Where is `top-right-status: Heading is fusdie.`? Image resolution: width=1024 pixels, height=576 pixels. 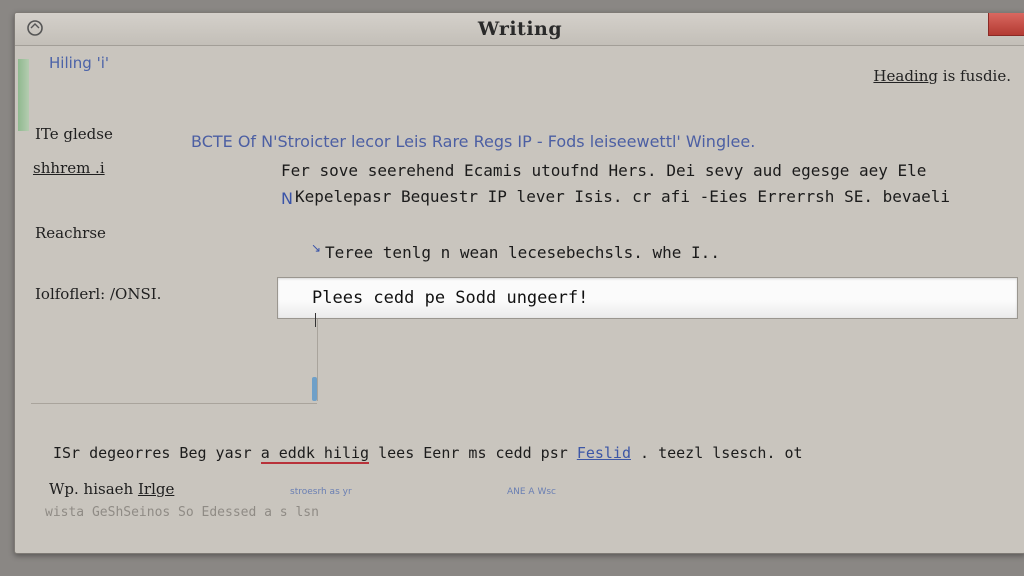
top-right-status: Heading is fusdie. is located at coordinates (942, 76).